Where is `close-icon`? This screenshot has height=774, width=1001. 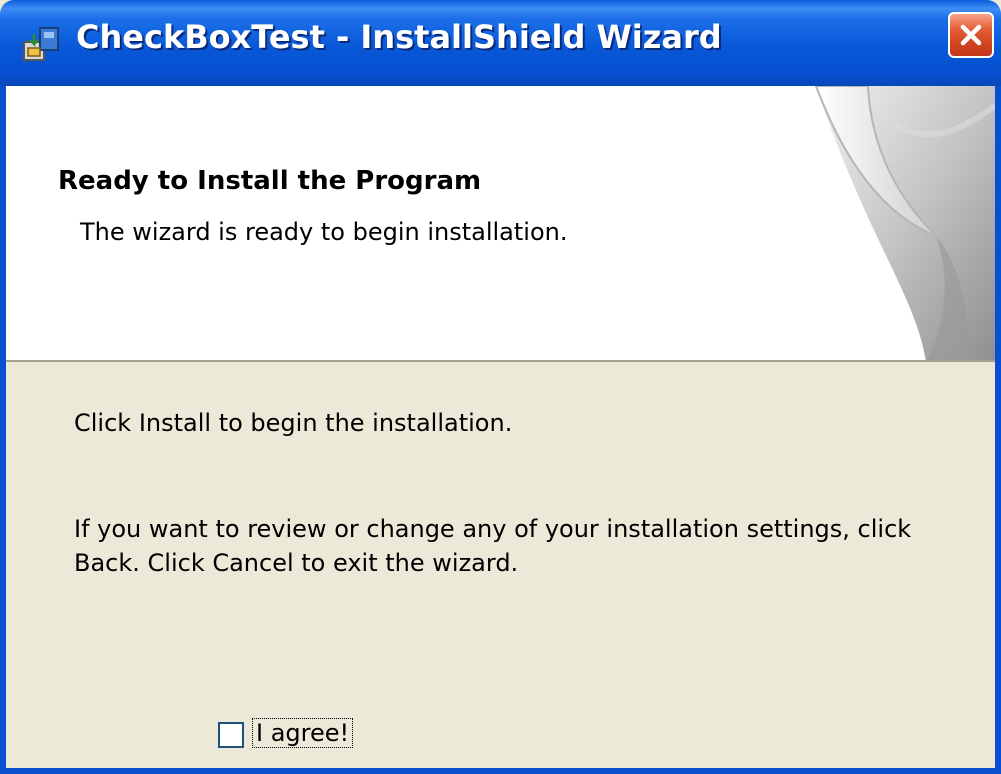 close-icon is located at coordinates (971, 35).